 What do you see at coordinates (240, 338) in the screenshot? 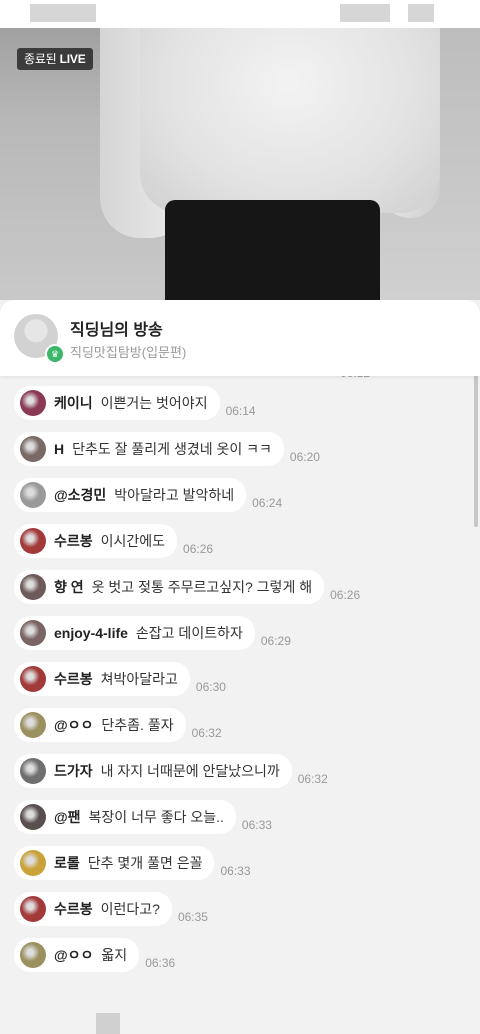
I see `broadcast-header: ♛ 직딩님의 방송 직딩맛집탐방(입문편)` at bounding box center [240, 338].